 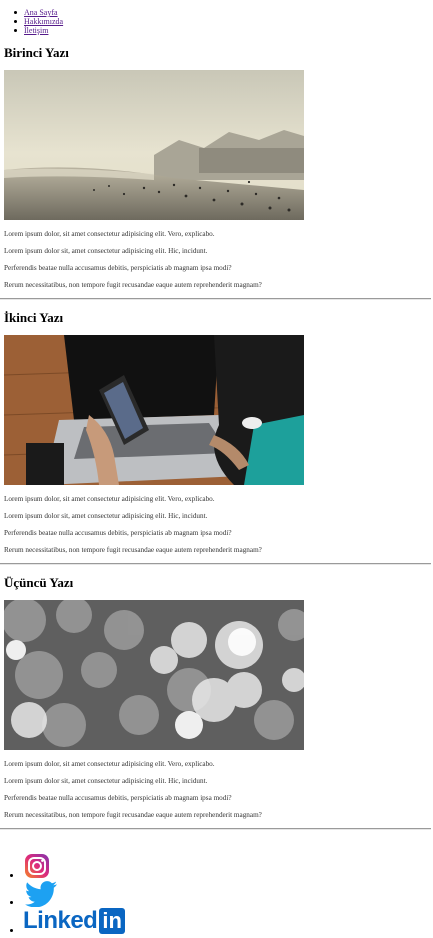 I want to click on social-item-twitter, so click(x=30, y=894).